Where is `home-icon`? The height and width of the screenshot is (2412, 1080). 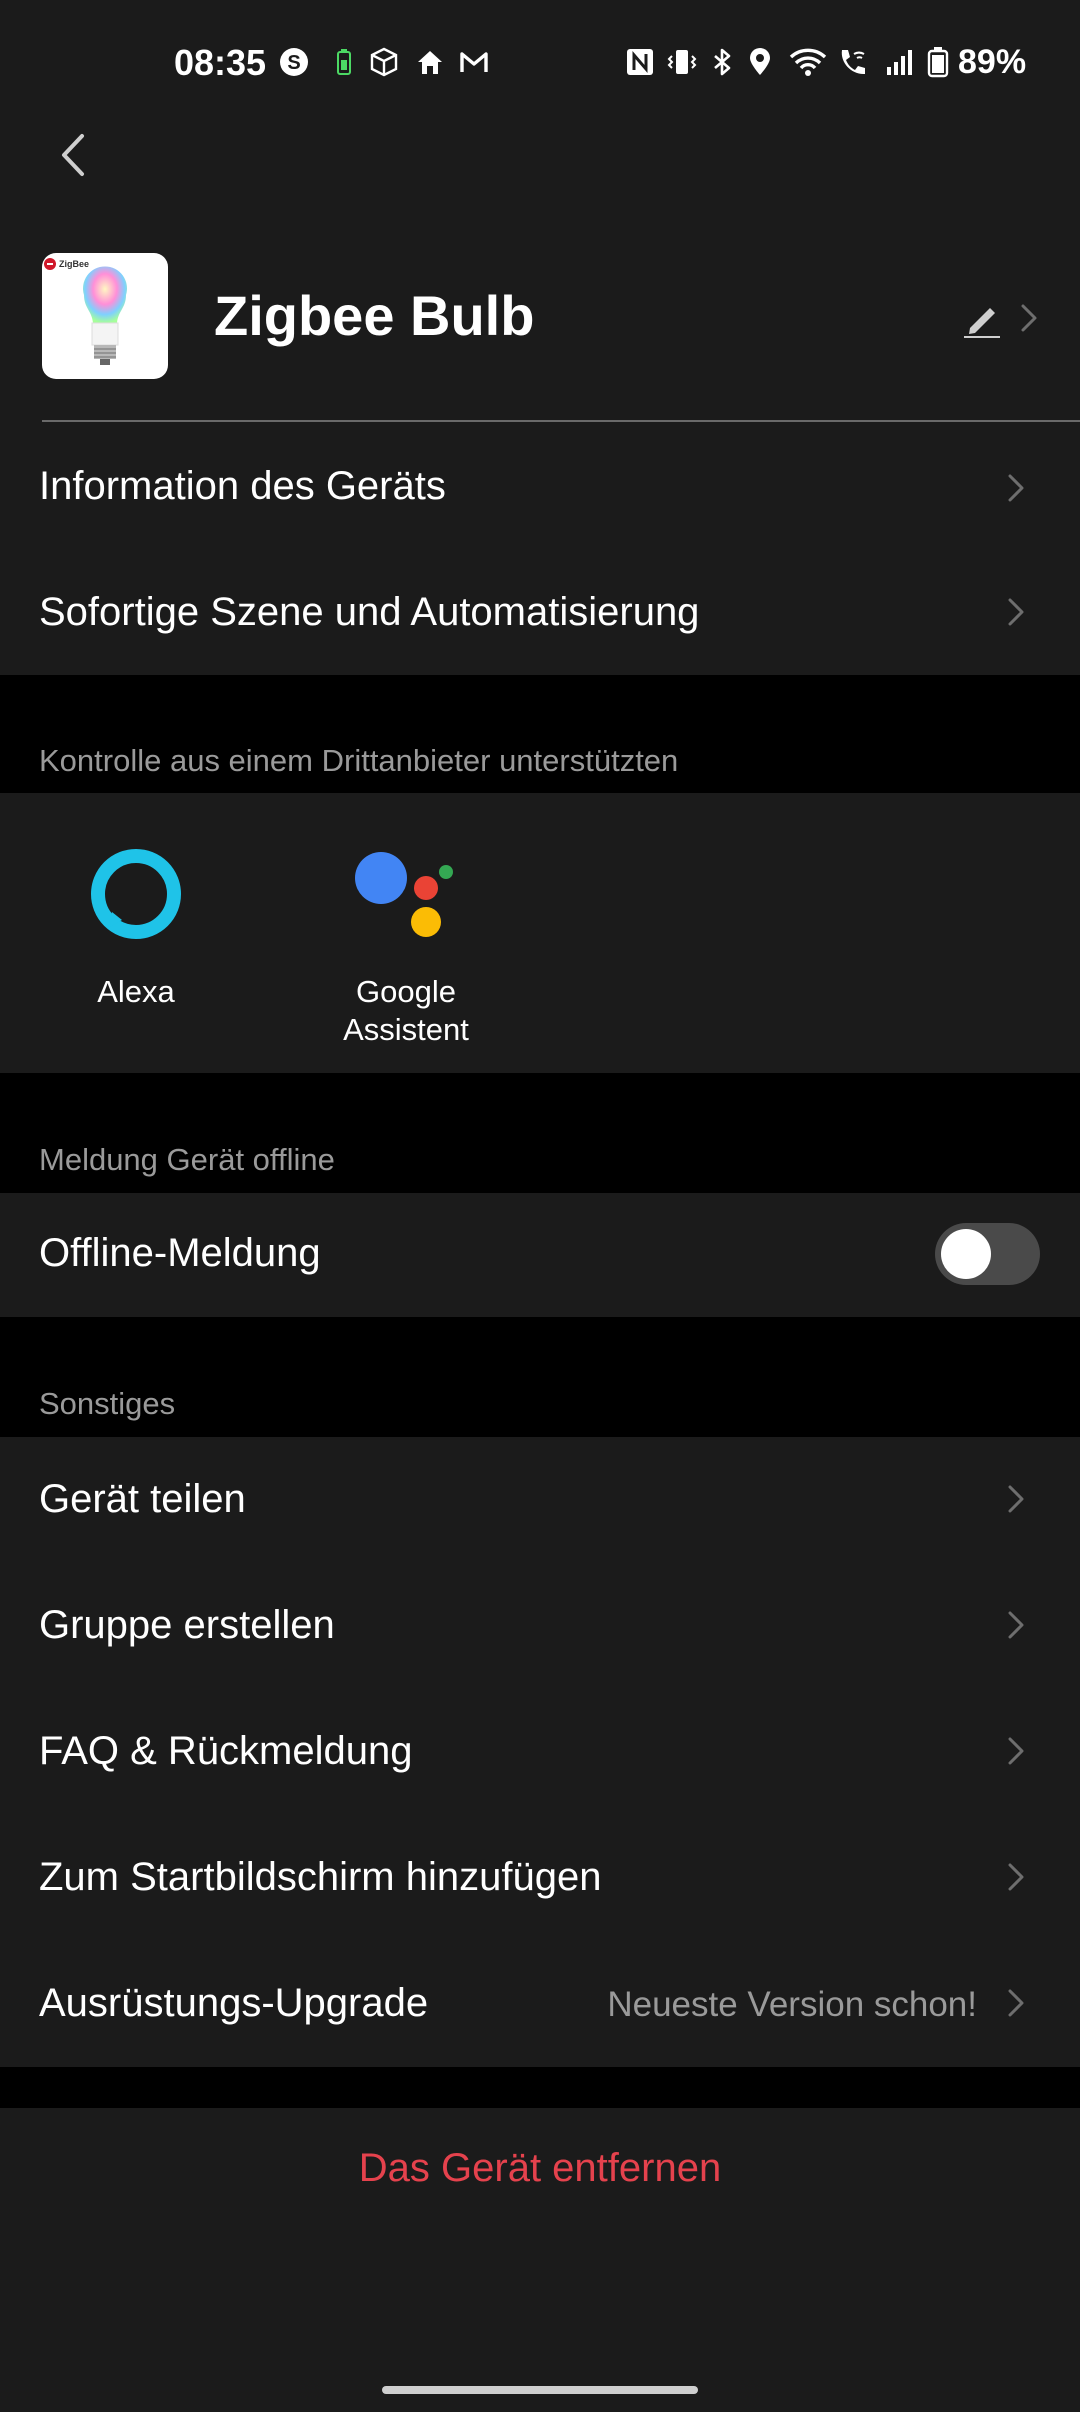
home-icon is located at coordinates (430, 62).